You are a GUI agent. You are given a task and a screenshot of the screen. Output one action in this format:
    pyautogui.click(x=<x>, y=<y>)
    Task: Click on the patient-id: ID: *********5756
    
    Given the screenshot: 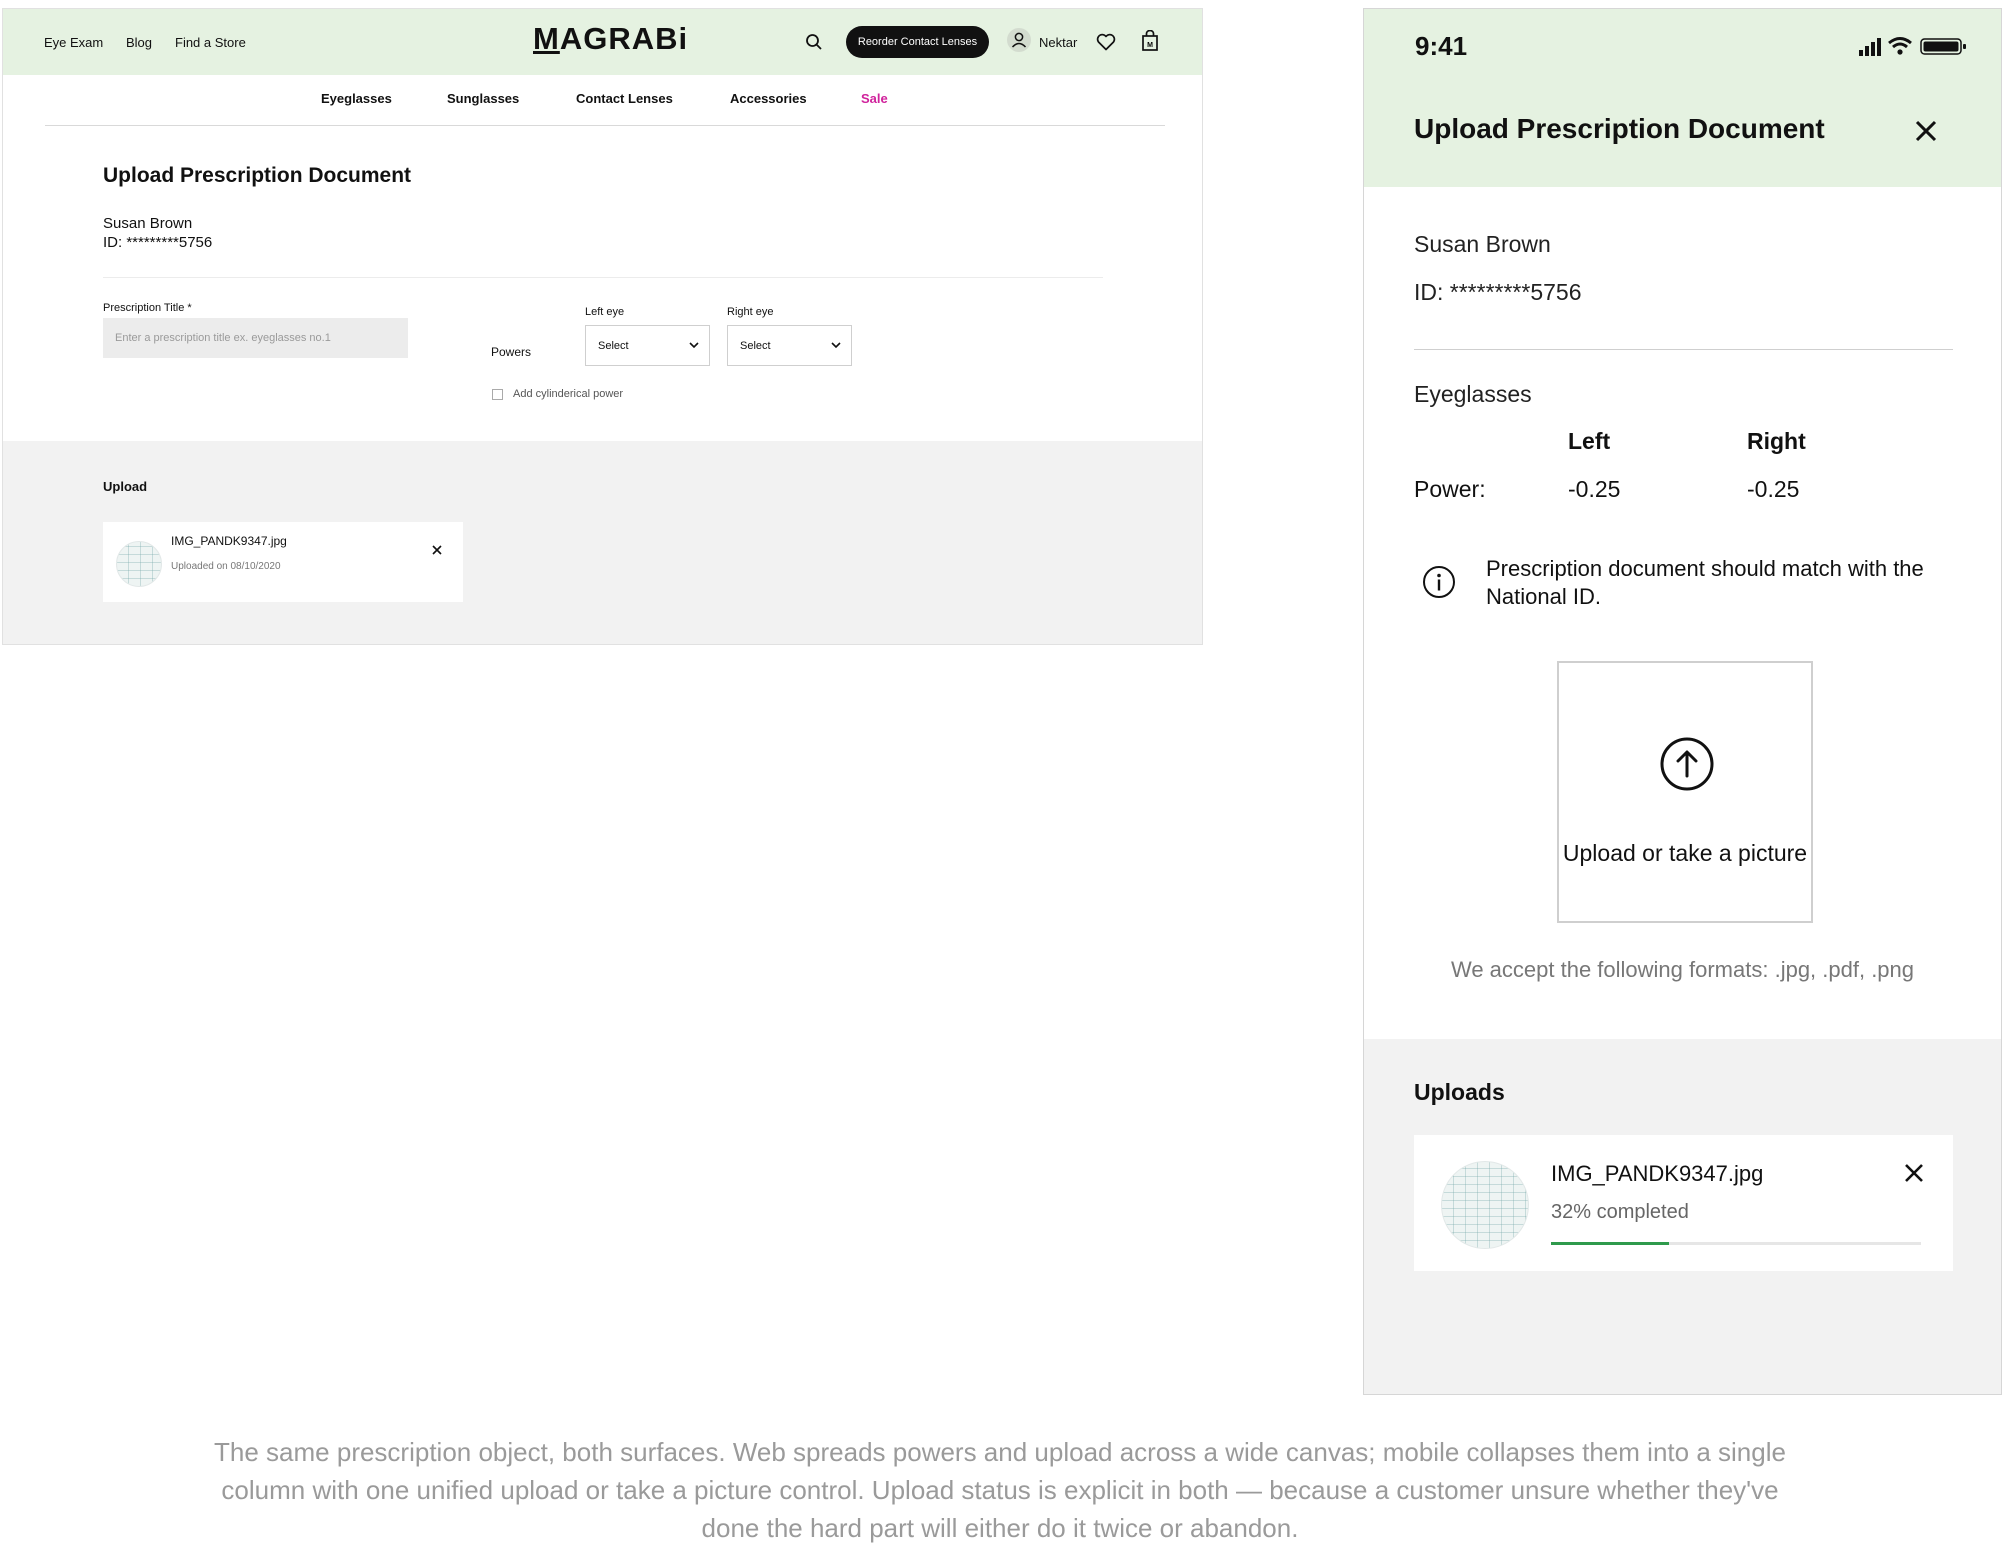 What is the action you would take?
    pyautogui.click(x=158, y=242)
    